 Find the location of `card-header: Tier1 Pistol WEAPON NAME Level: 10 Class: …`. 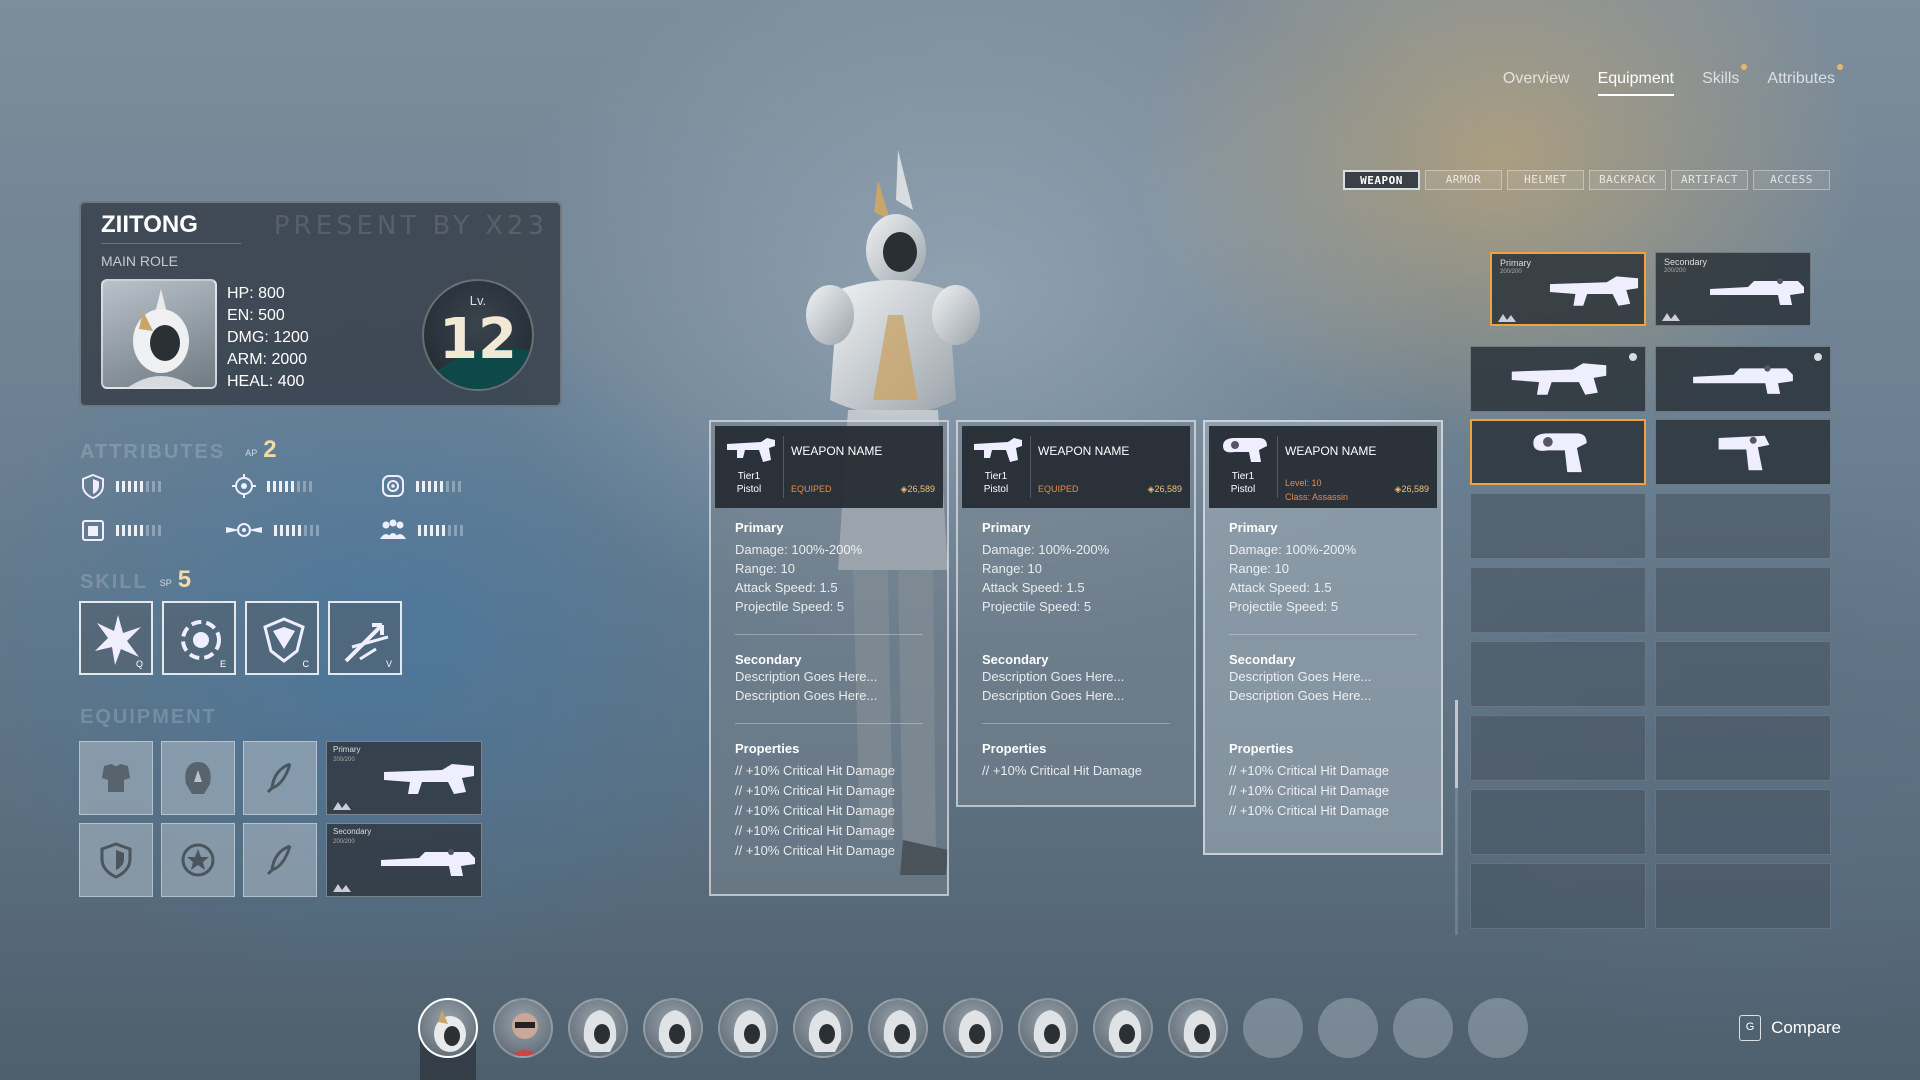

card-header: Tier1 Pistol WEAPON NAME Level: 10 Class: … is located at coordinates (1323, 467).